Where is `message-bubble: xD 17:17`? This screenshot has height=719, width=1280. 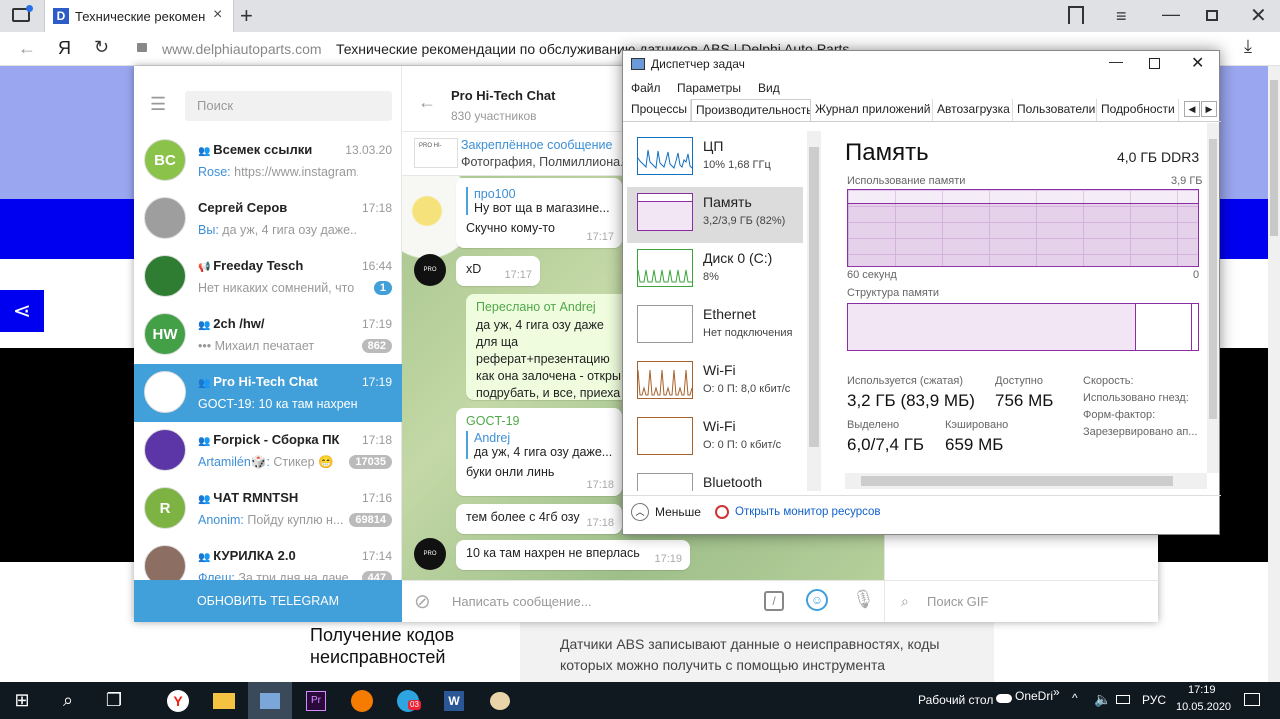 message-bubble: xD 17:17 is located at coordinates (498, 271).